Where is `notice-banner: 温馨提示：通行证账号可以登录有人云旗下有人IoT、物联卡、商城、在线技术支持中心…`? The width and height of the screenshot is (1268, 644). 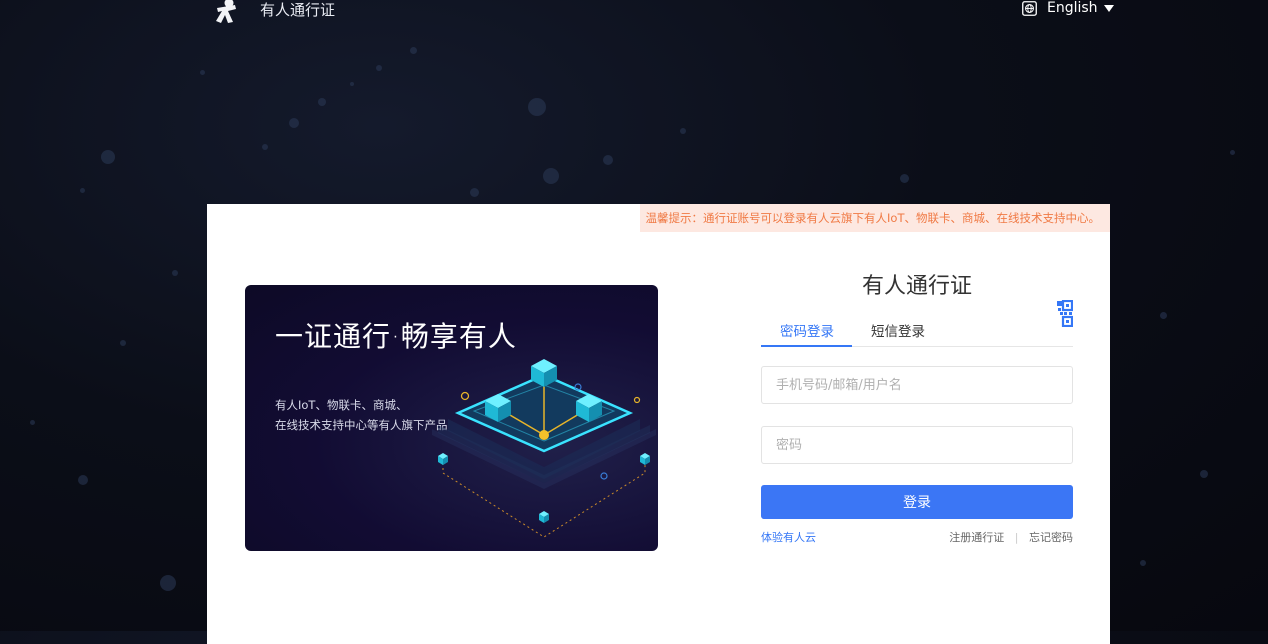
notice-banner: 温馨提示：通行证账号可以登录有人云旗下有人IoT、物联卡、商城、在线技术支持中心… is located at coordinates (874, 218).